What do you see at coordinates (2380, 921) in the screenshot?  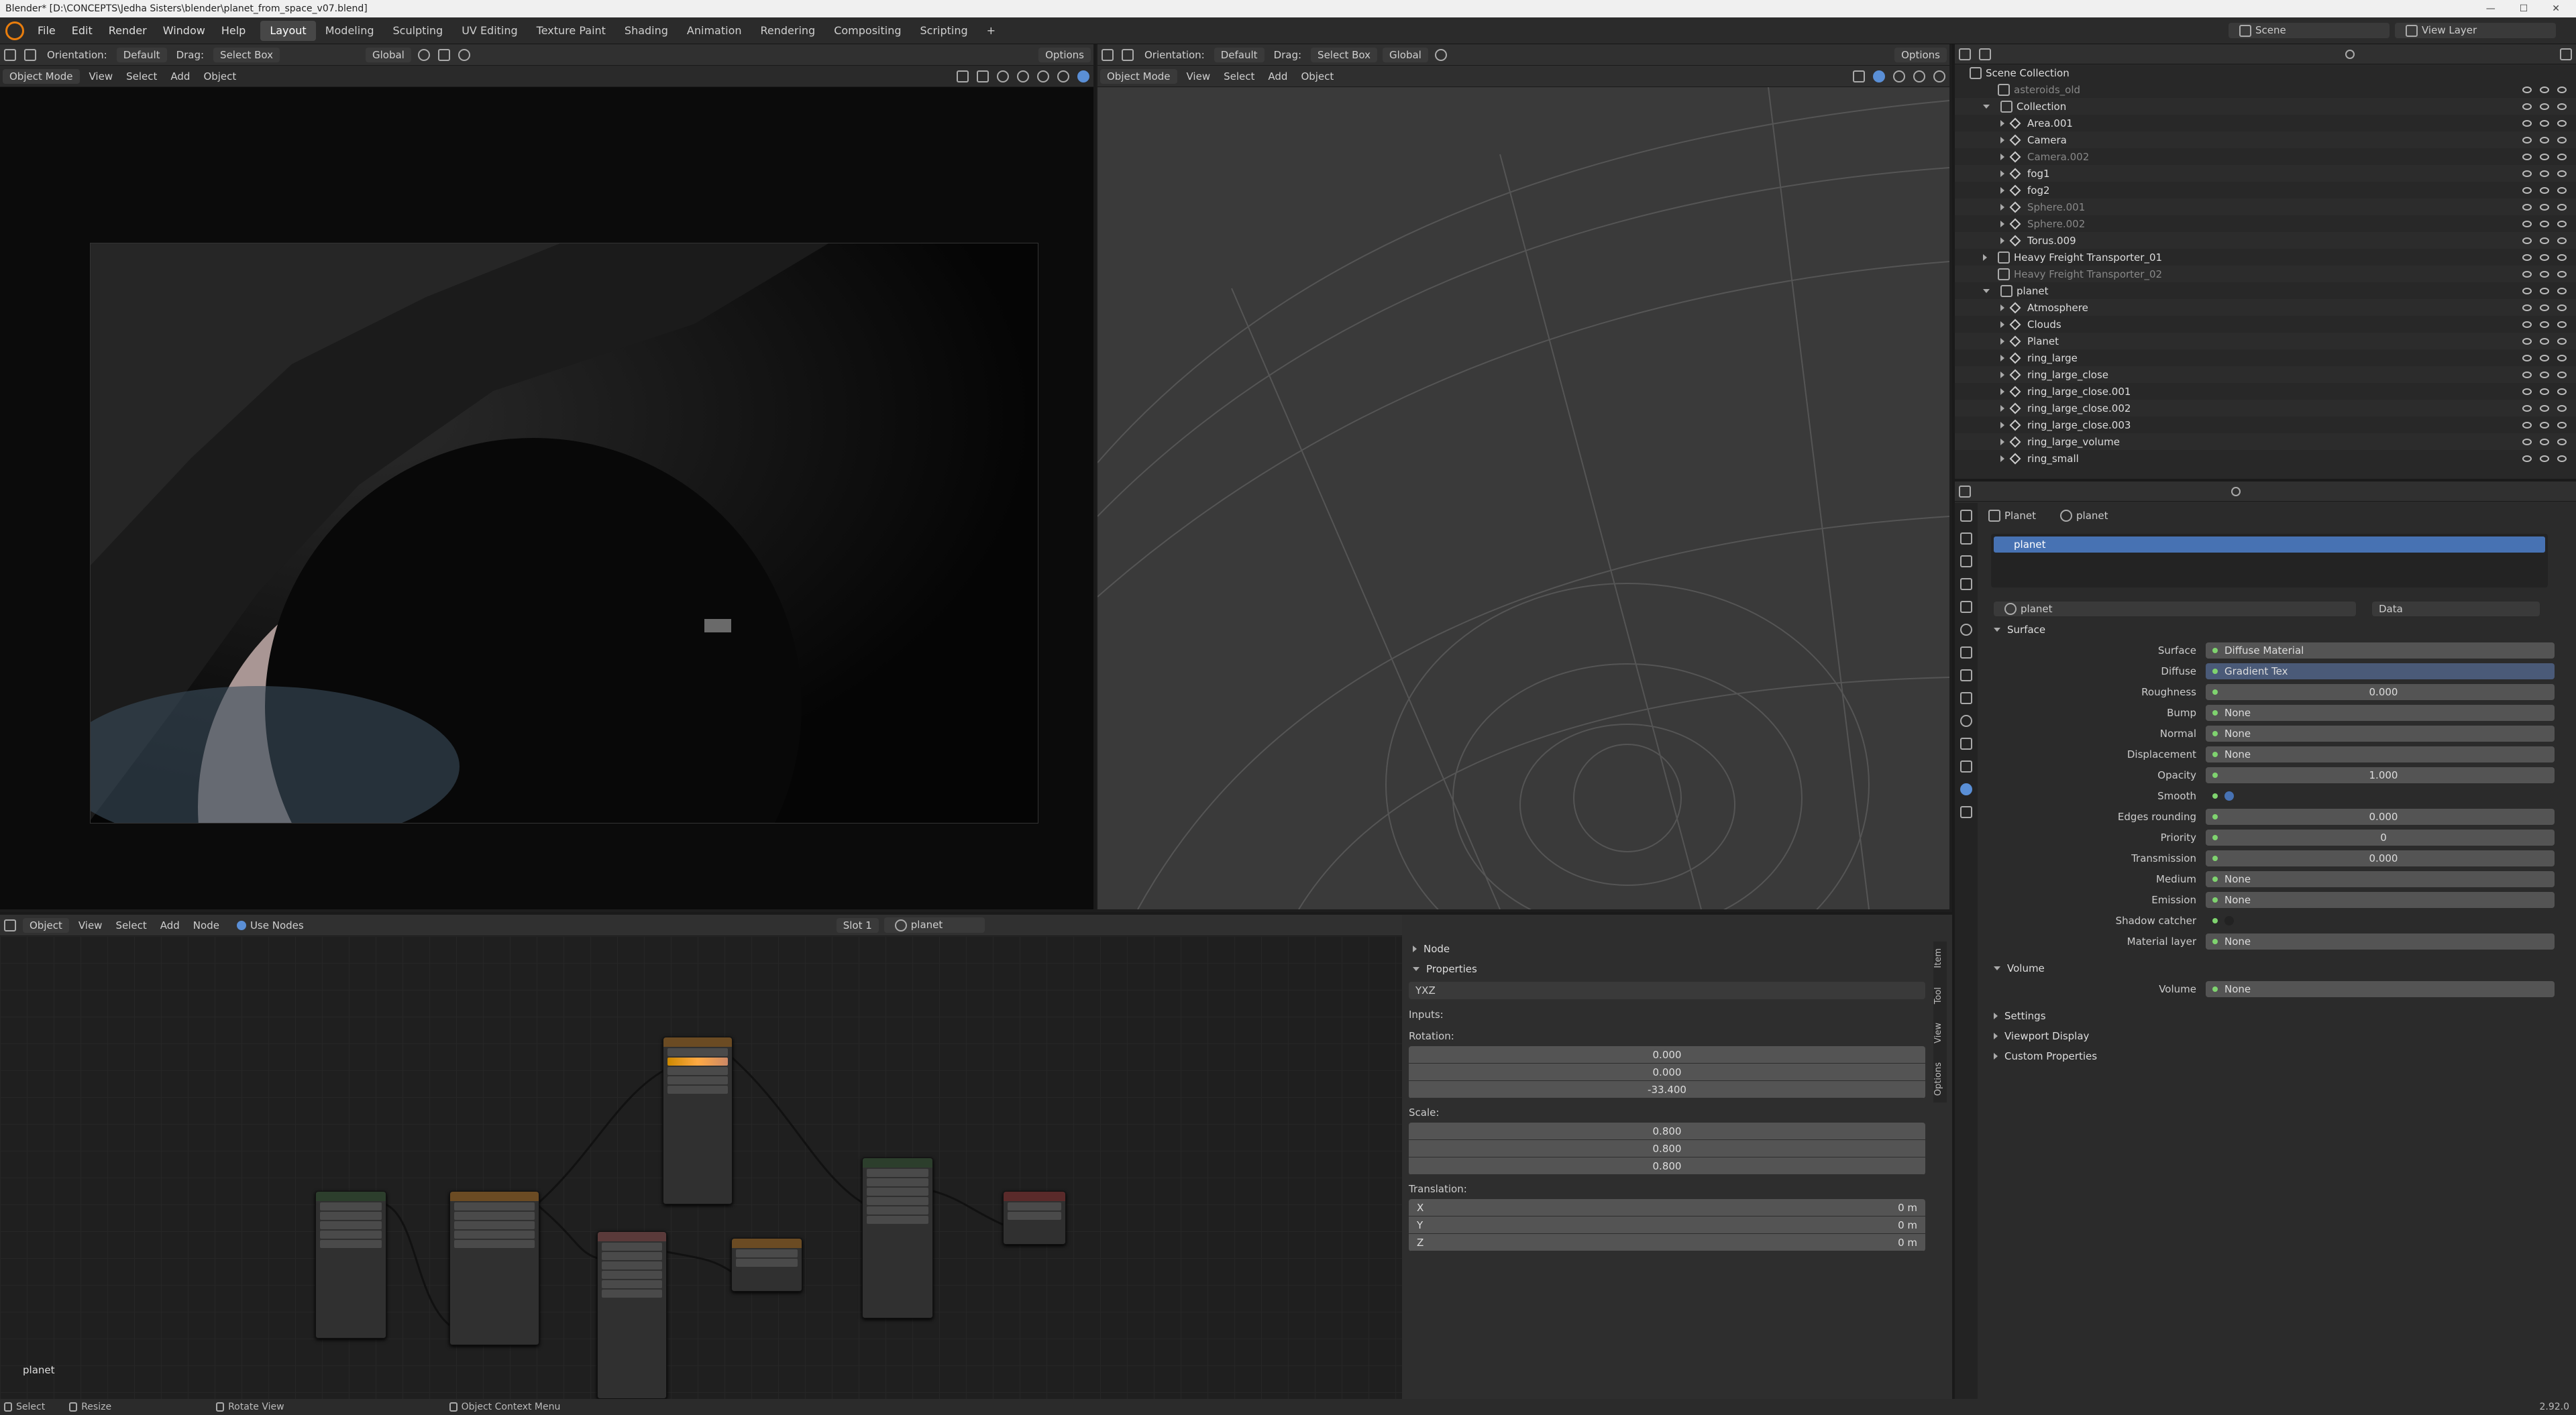 I see `prop-value` at bounding box center [2380, 921].